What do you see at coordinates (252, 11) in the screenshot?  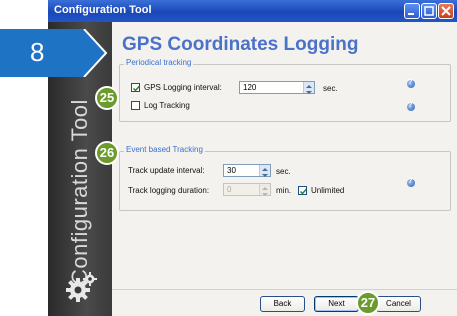 I see `title-bar: Configuration Tool` at bounding box center [252, 11].